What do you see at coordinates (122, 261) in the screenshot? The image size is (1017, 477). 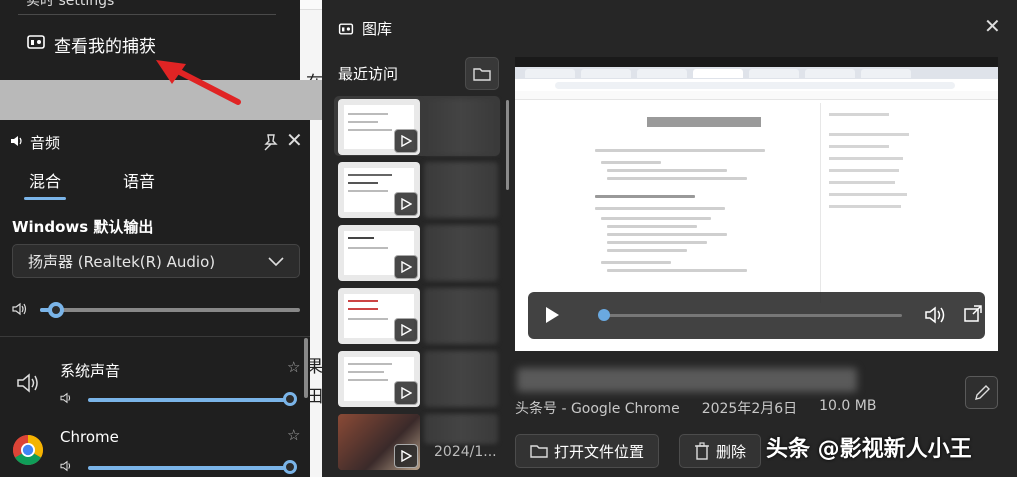 I see `output-device-value: 扬声器 (Realtek(R) Audio)` at bounding box center [122, 261].